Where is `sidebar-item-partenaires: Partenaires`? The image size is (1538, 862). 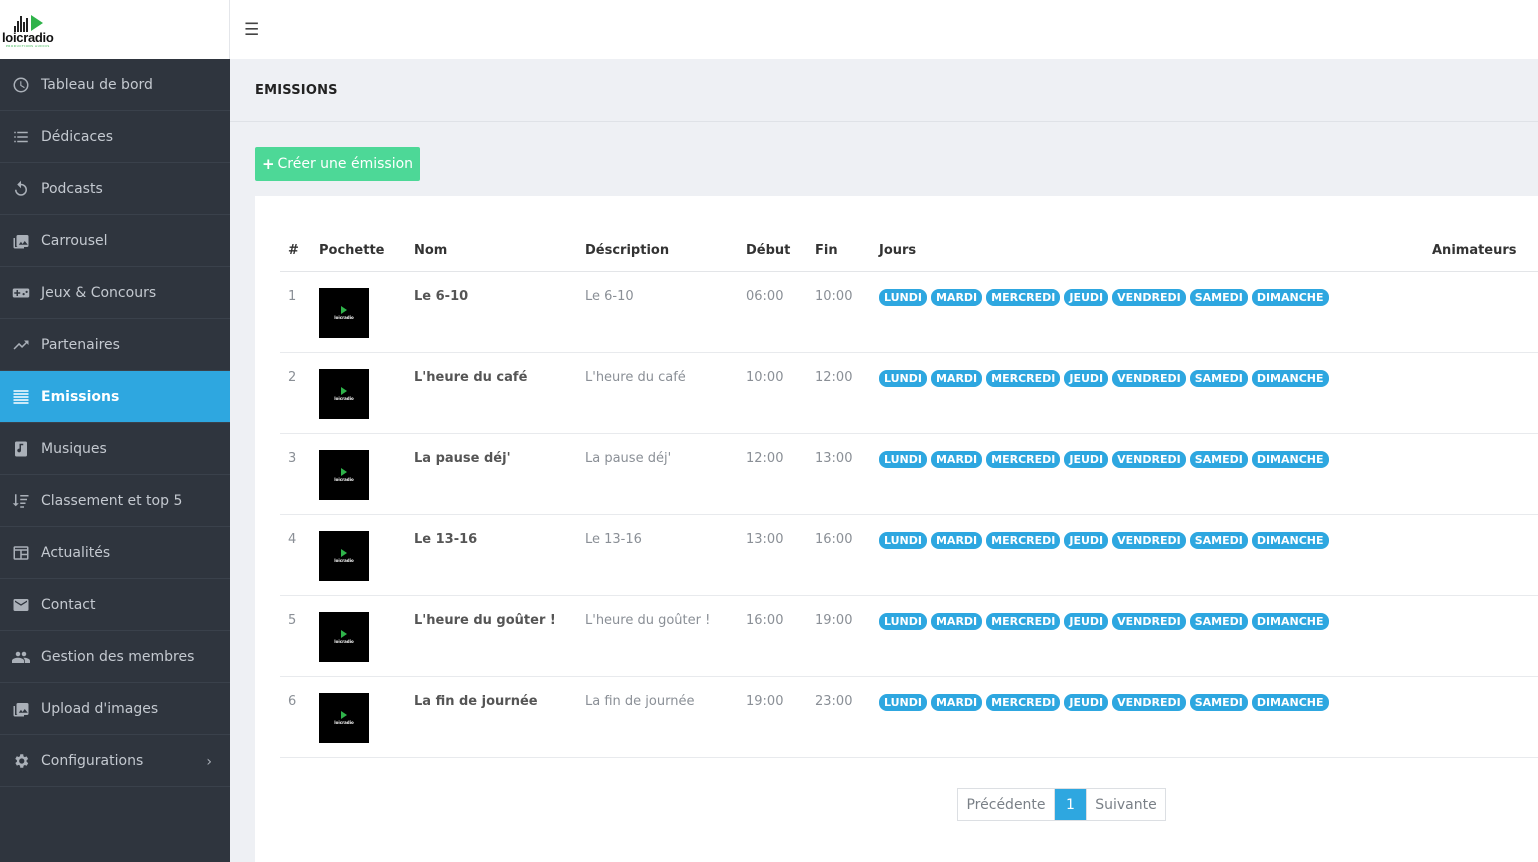
sidebar-item-partenaires: Partenaires is located at coordinates (115, 345).